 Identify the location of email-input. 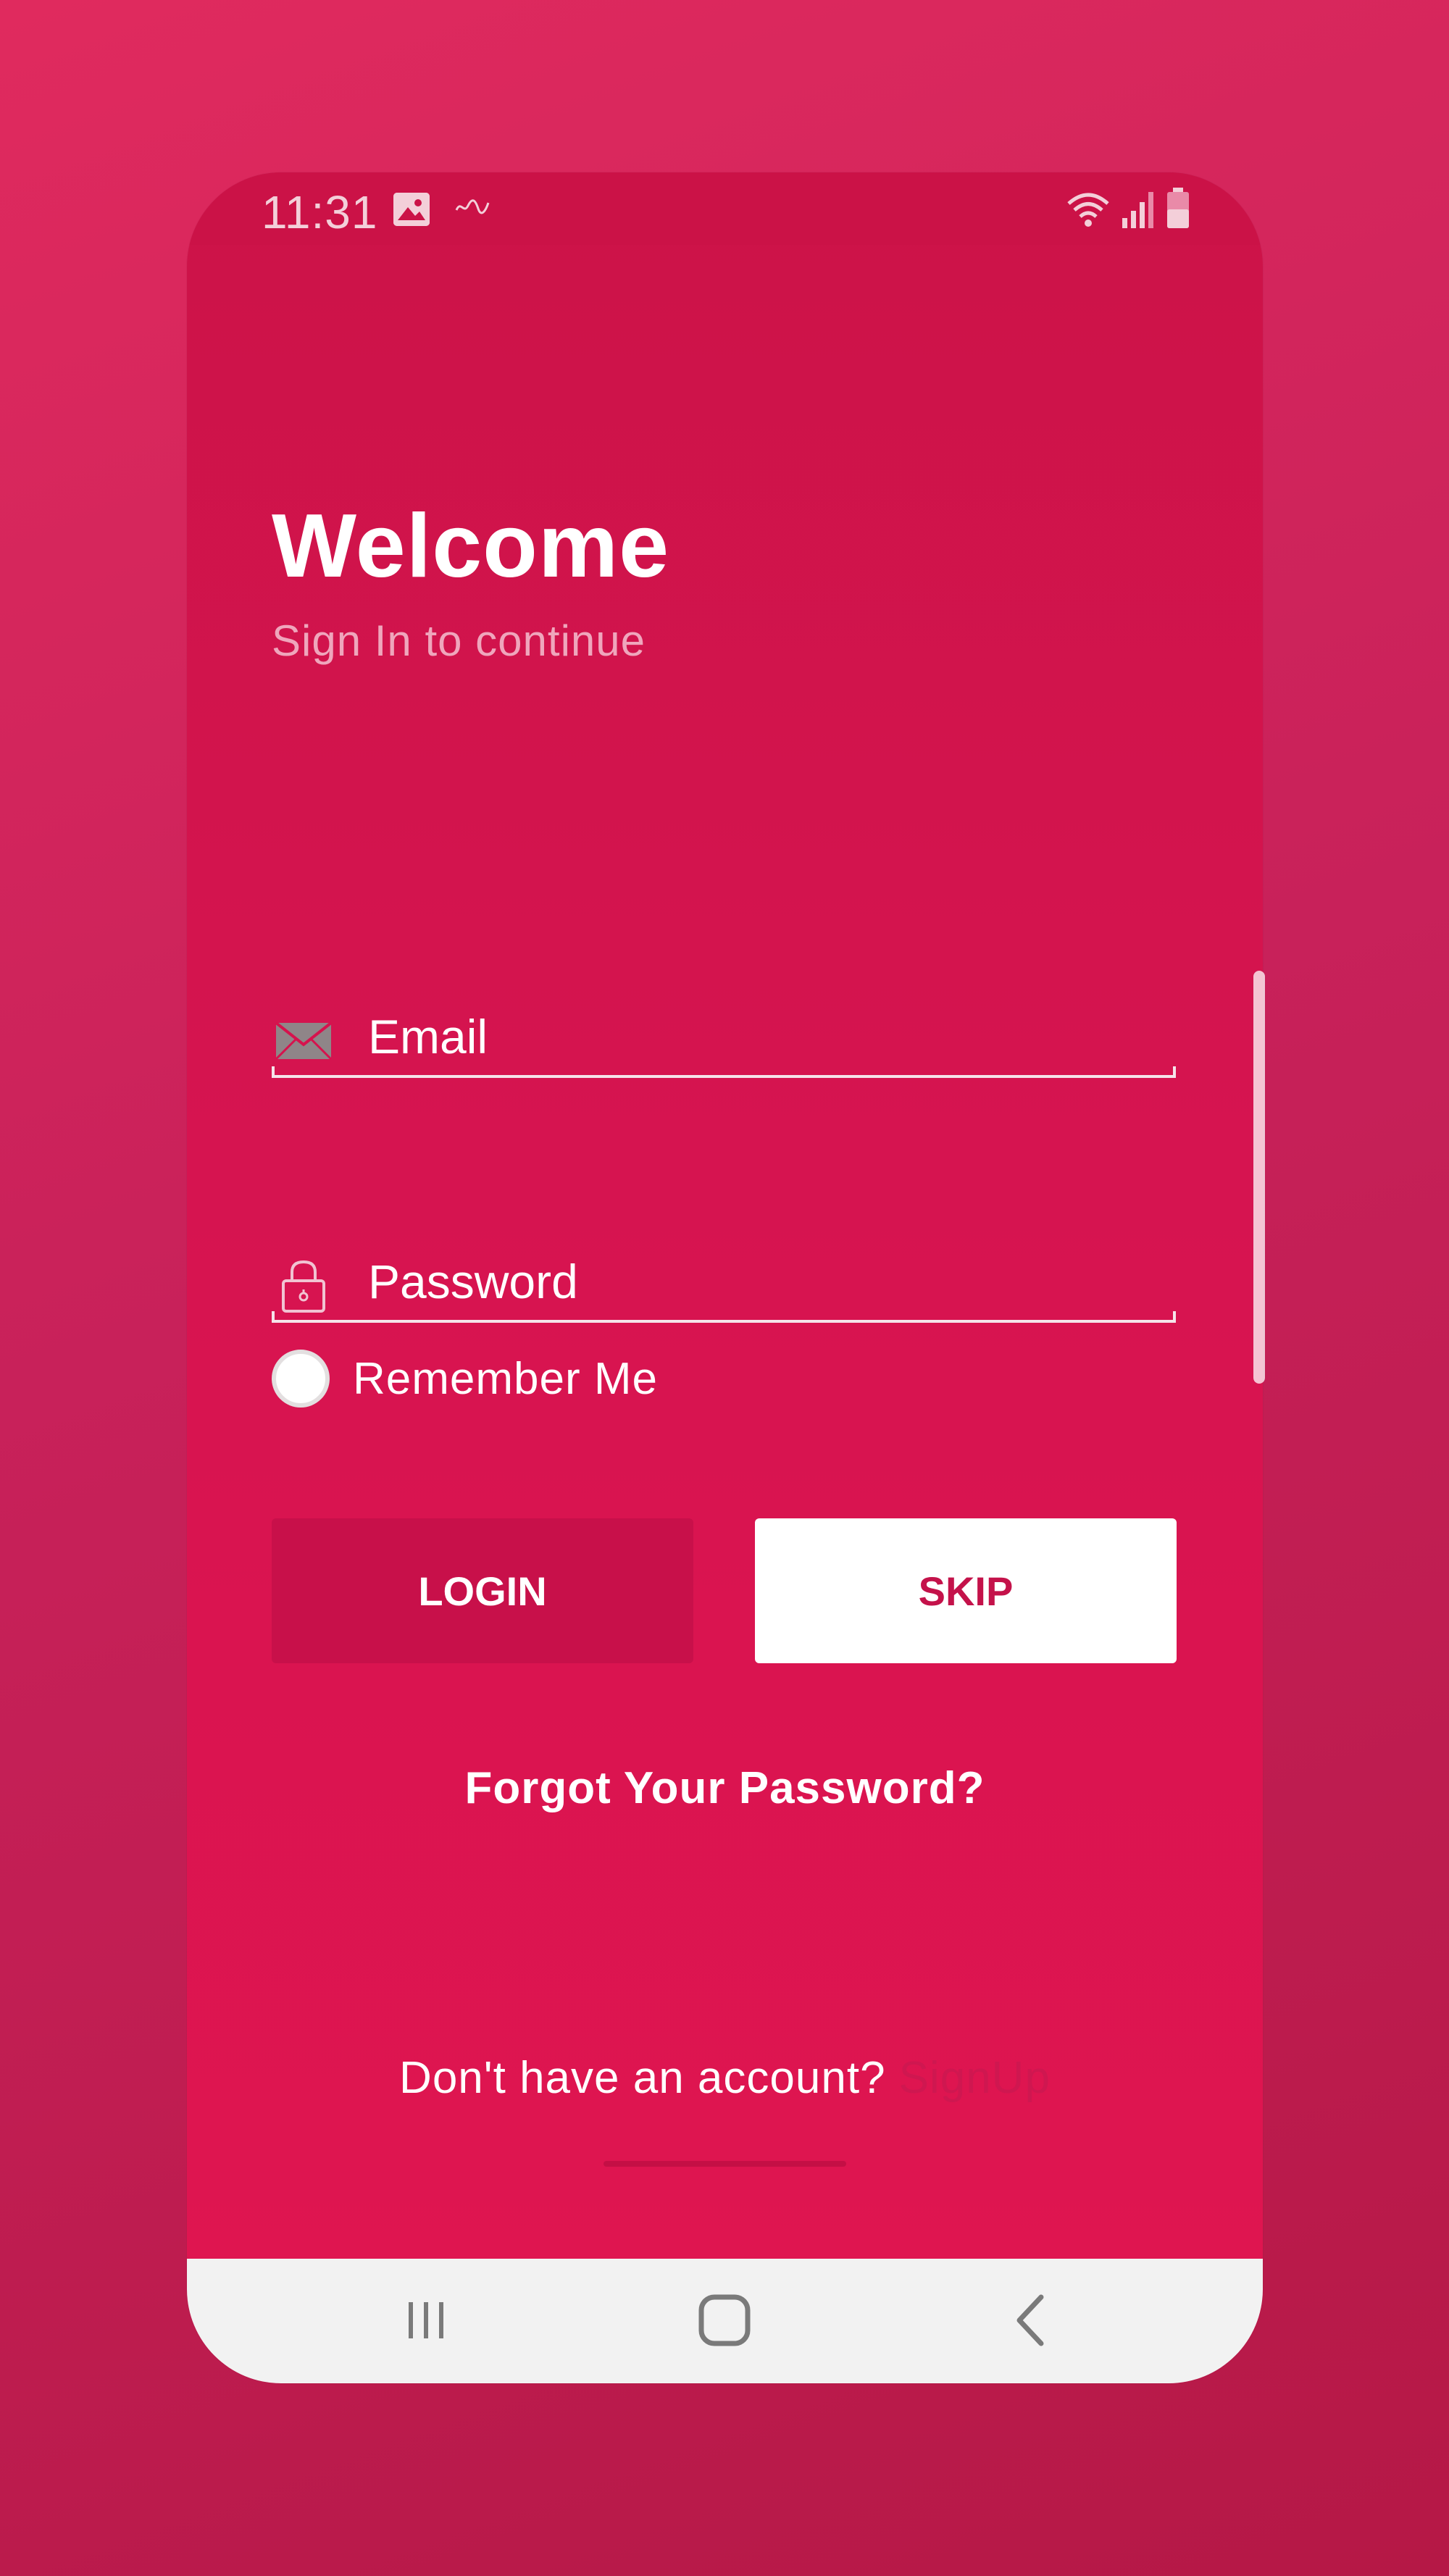
(752, 1036).